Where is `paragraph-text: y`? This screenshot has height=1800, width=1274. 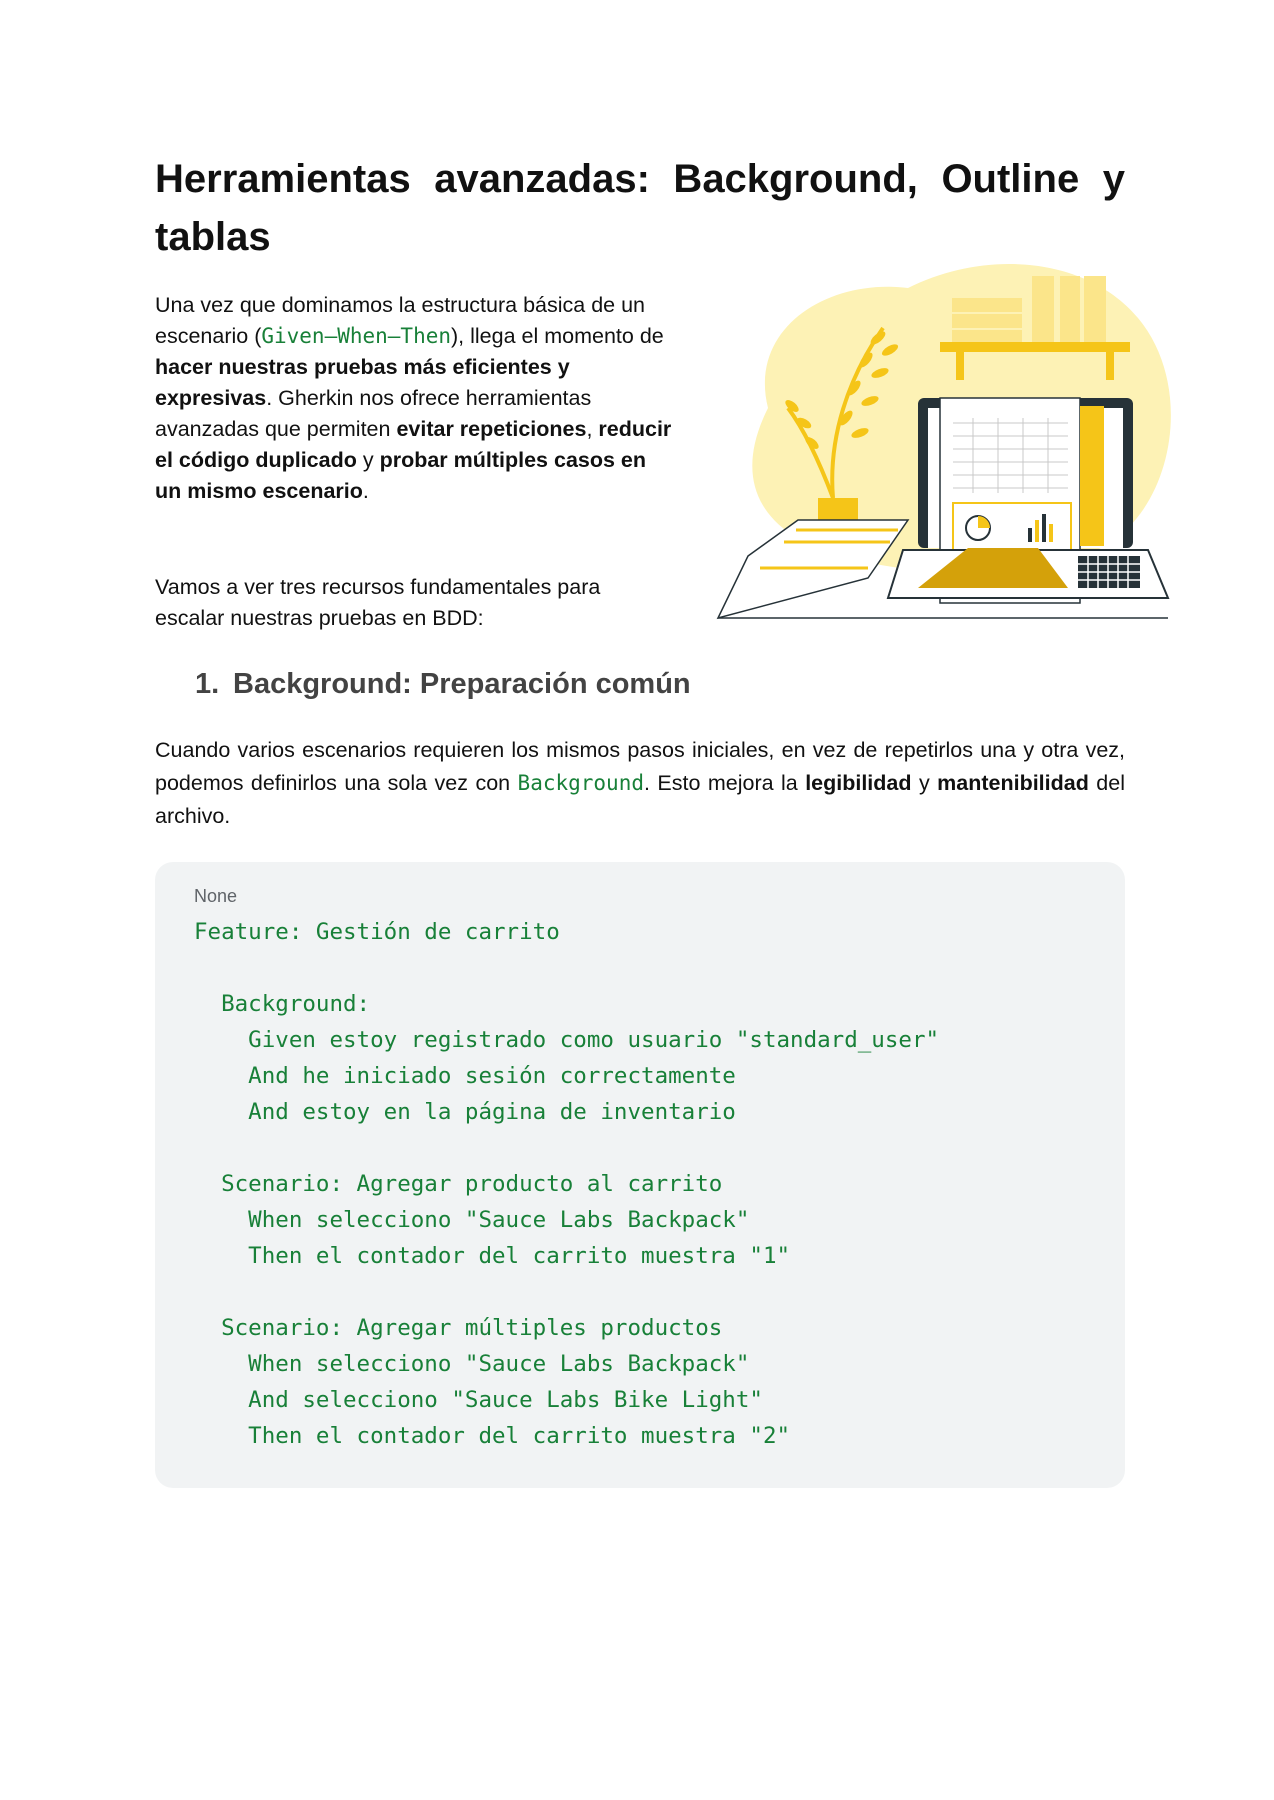
paragraph-text: y is located at coordinates (924, 783).